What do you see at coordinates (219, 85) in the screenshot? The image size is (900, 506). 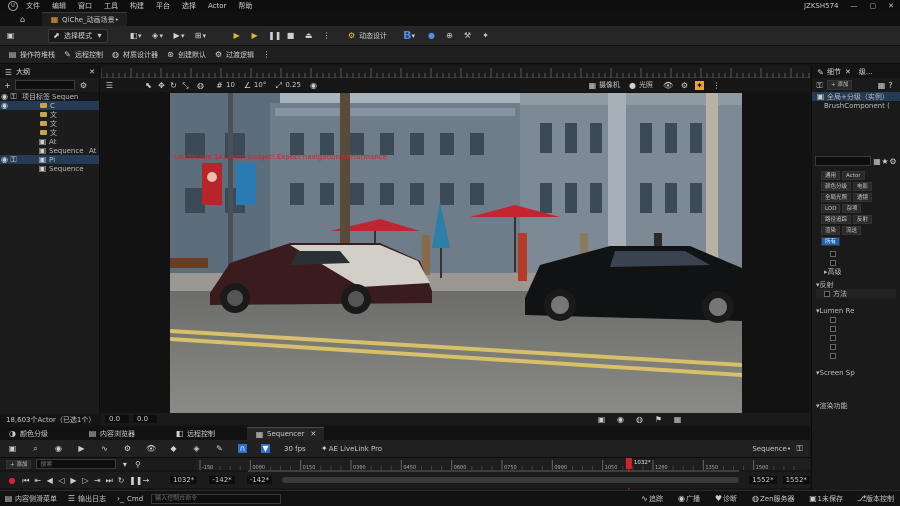 I see `grid-snap-icon: #` at bounding box center [219, 85].